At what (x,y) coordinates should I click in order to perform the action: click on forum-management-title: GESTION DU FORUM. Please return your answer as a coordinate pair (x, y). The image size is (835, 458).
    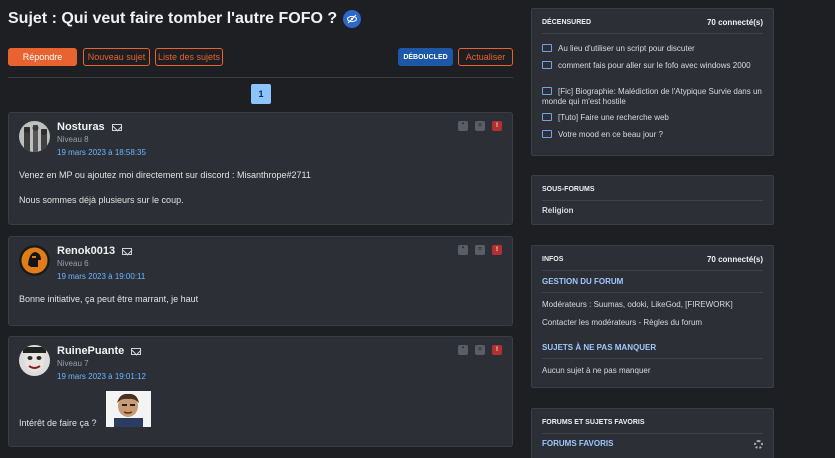
    Looking at the image, I should click on (583, 281).